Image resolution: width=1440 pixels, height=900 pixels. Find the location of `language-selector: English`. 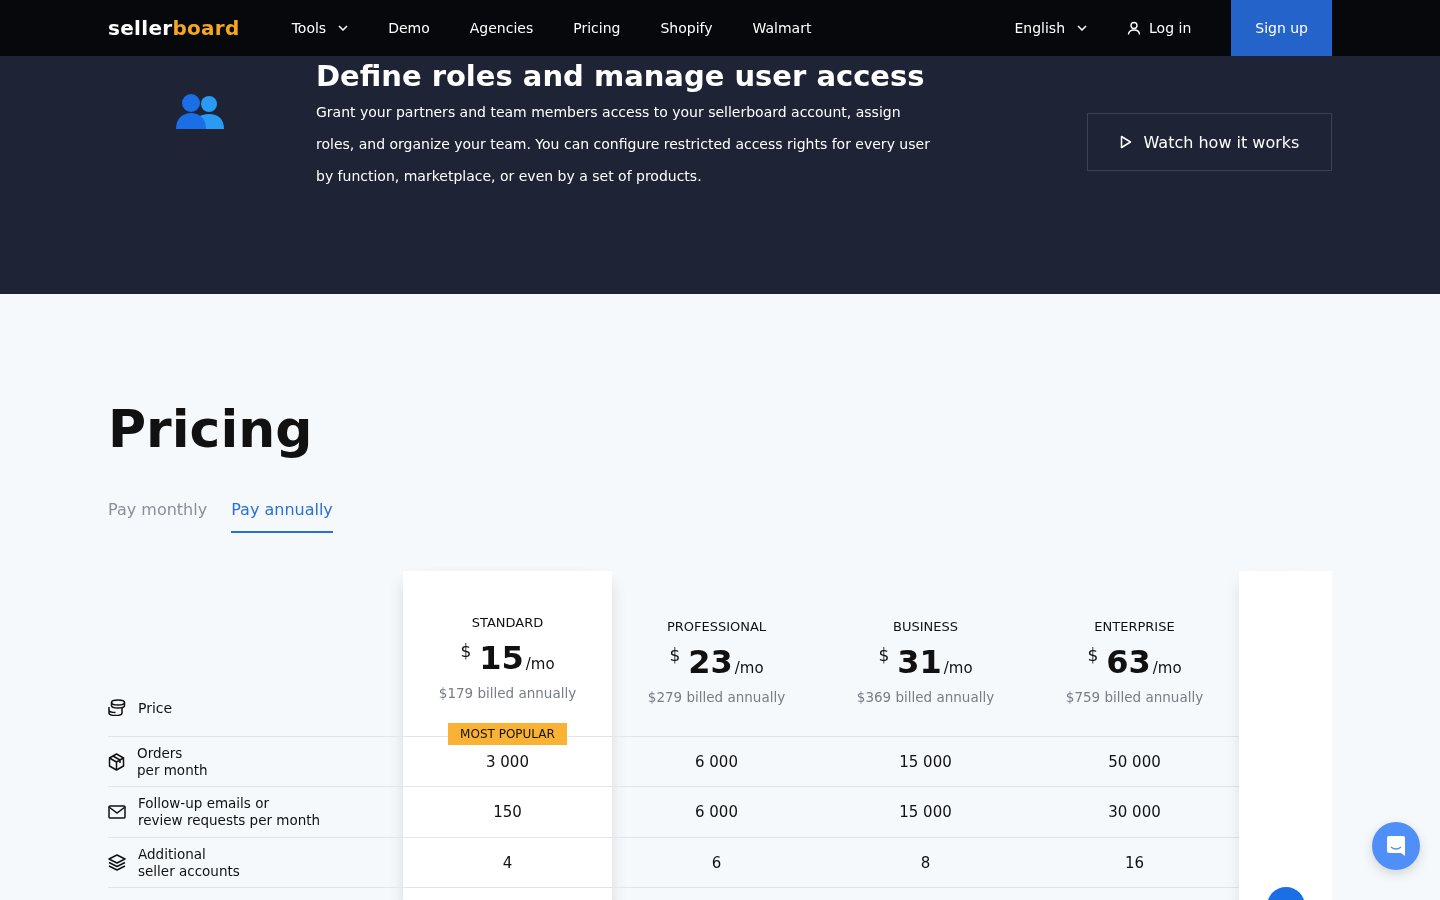

language-selector: English is located at coordinates (1051, 28).